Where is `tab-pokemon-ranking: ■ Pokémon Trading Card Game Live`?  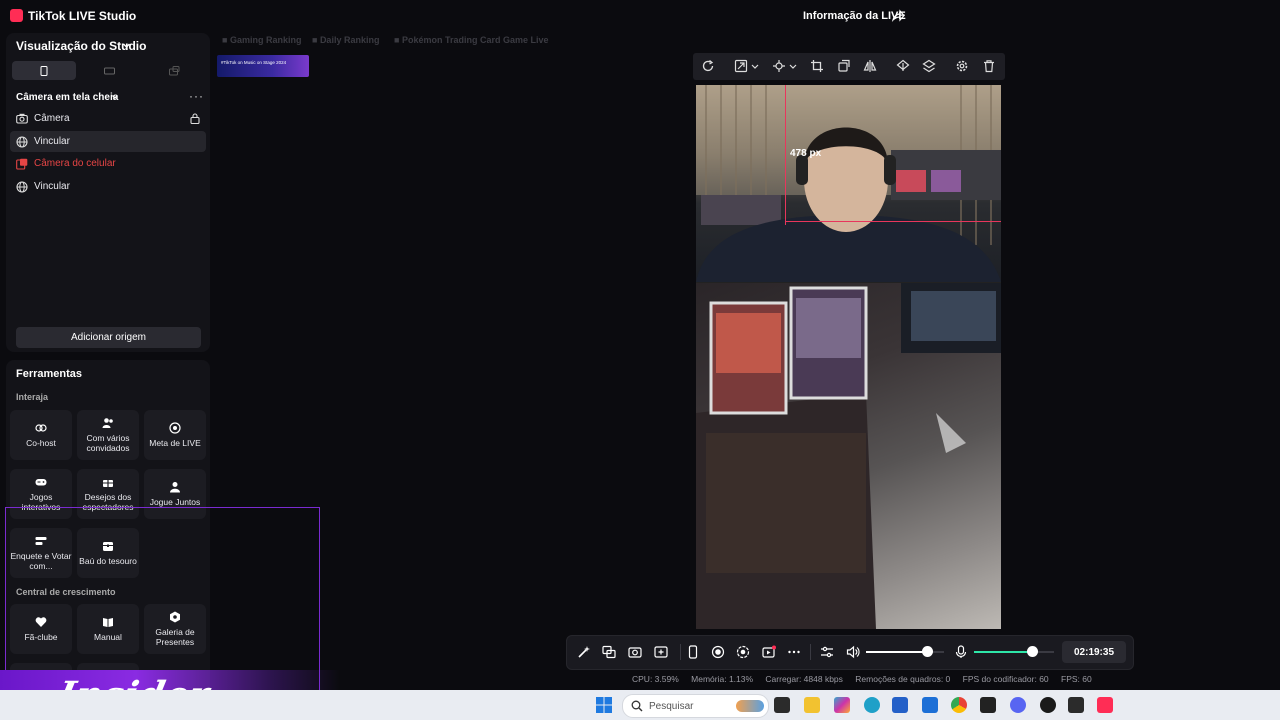 tab-pokemon-ranking: ■ Pokémon Trading Card Game Live is located at coordinates (471, 40).